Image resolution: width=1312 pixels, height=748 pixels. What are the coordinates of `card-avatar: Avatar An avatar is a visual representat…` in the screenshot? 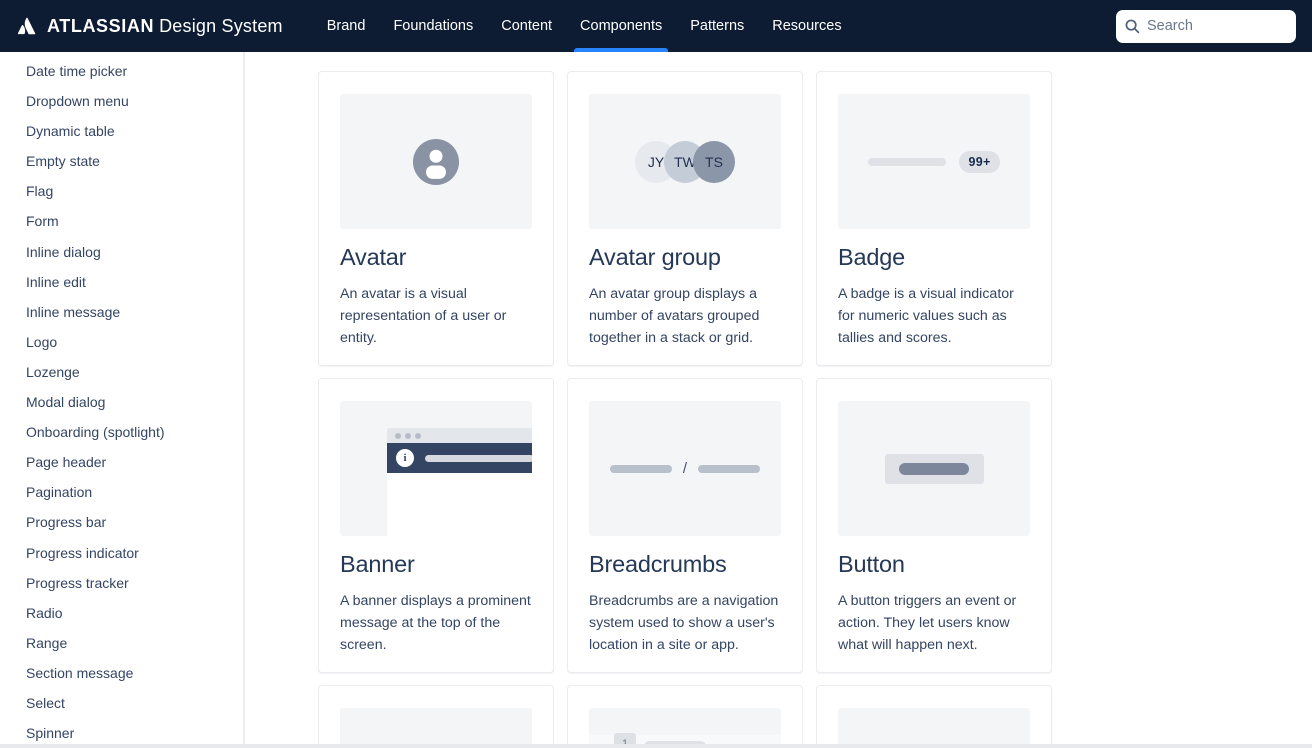 It's located at (436, 218).